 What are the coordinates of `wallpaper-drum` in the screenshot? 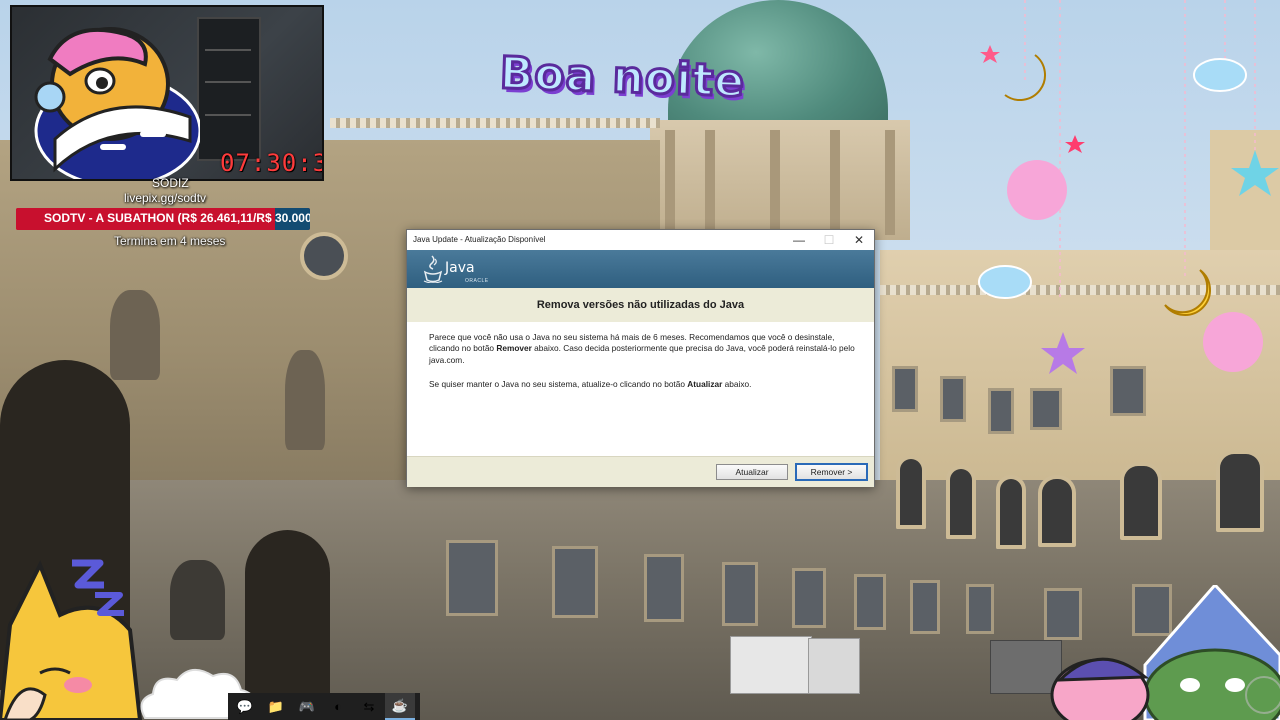 It's located at (780, 180).